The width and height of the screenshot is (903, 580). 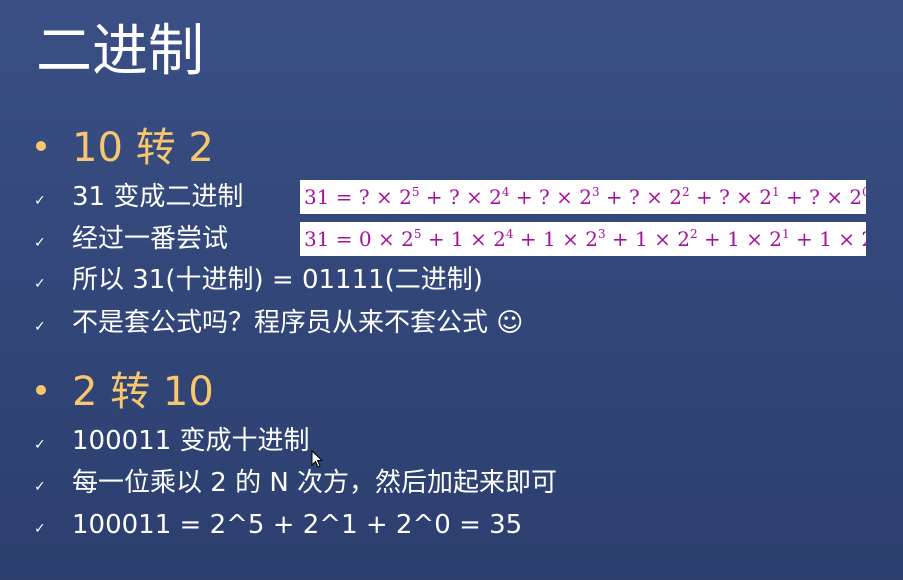 What do you see at coordinates (651, 239) in the screenshot?
I see `formula-term: + 1 × 22` at bounding box center [651, 239].